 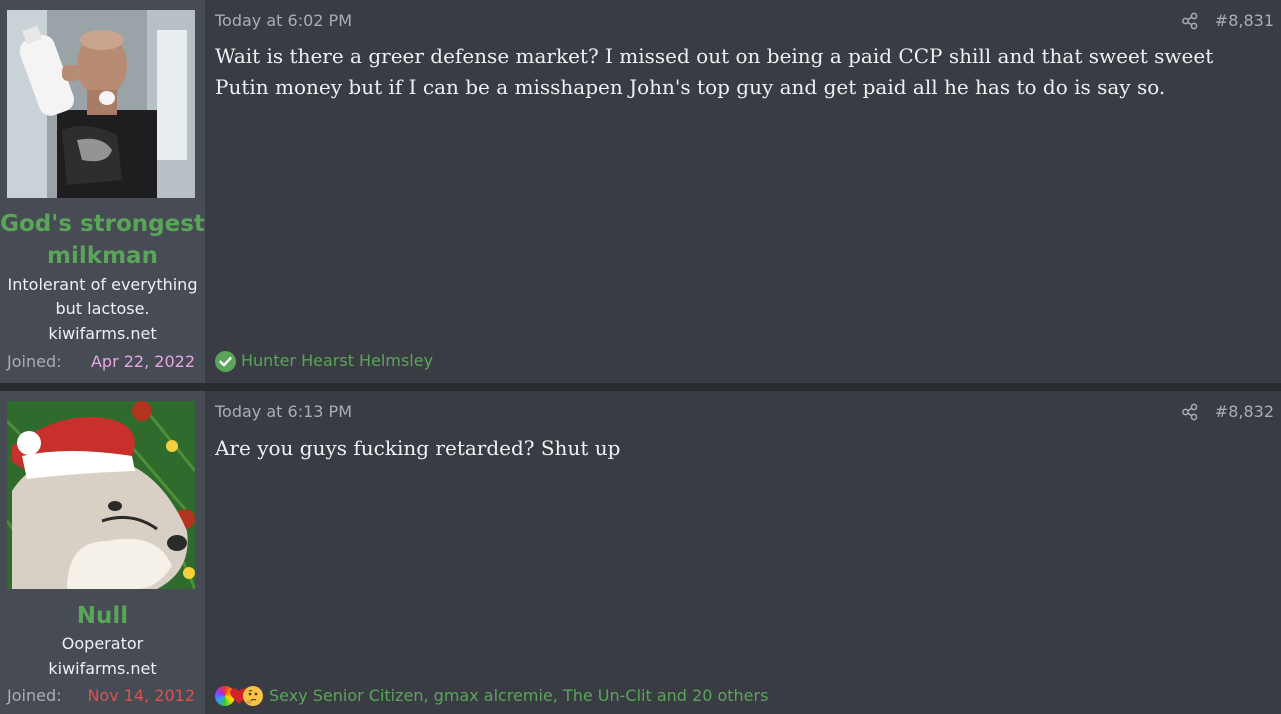 What do you see at coordinates (142, 361) in the screenshot?
I see `joined-date: Apr 22, 2022` at bounding box center [142, 361].